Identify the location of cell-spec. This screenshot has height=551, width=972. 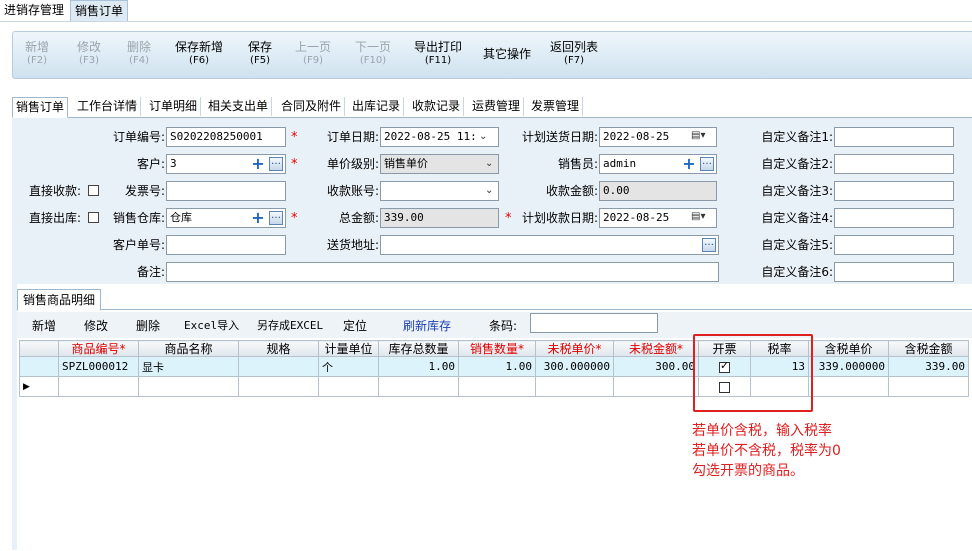
(278, 366).